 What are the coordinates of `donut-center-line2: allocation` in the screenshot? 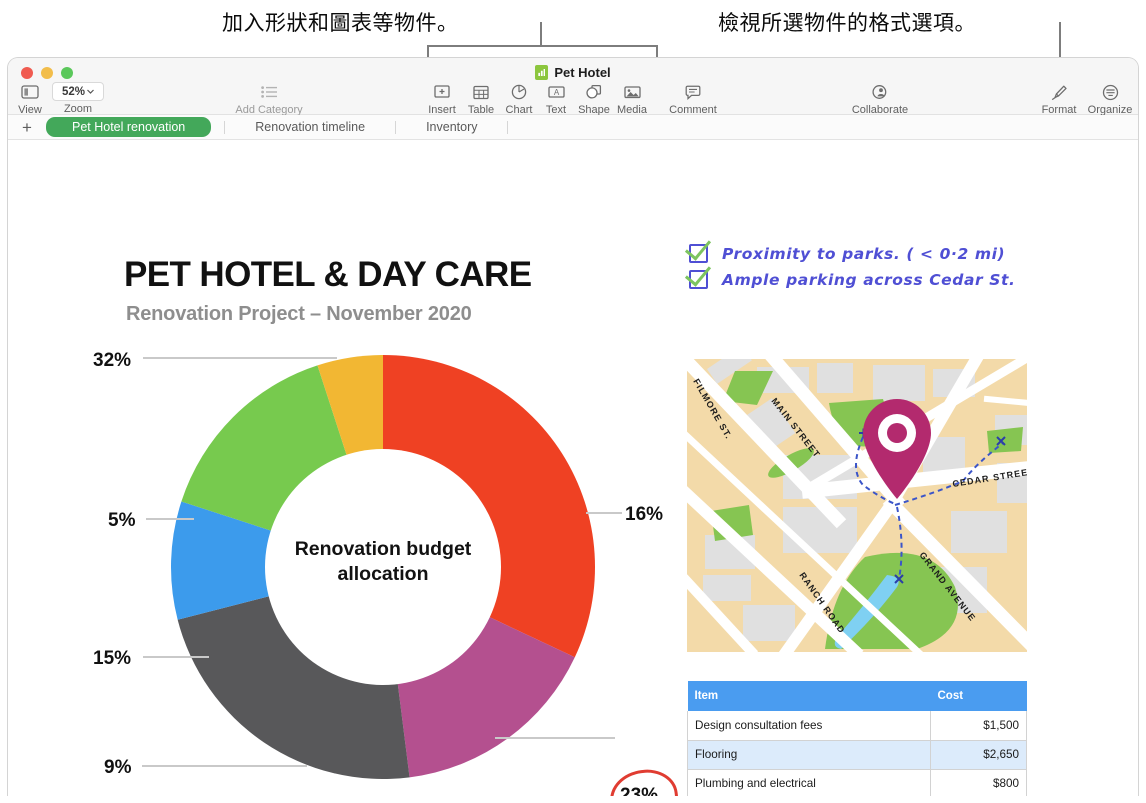 It's located at (383, 574).